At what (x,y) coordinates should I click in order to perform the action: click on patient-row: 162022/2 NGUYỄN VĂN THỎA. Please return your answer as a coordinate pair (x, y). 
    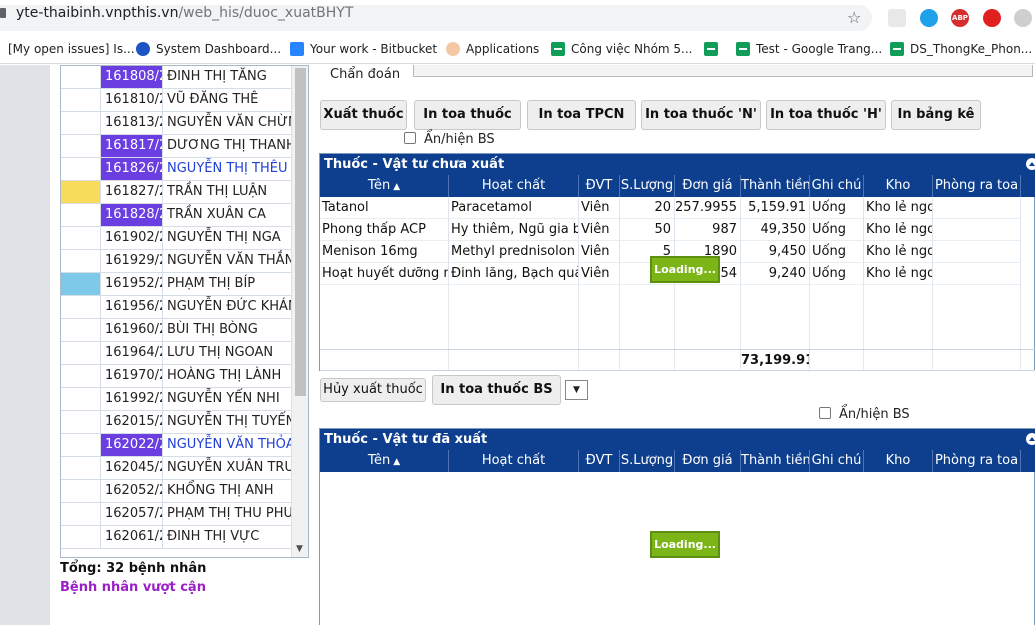
    Looking at the image, I should click on (176, 445).